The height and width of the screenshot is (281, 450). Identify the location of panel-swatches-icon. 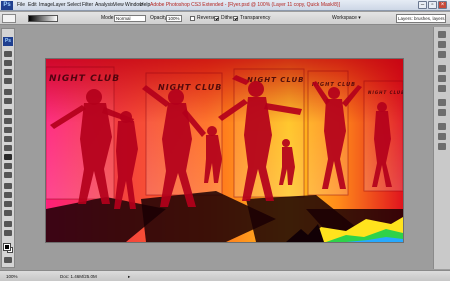
(442, 44).